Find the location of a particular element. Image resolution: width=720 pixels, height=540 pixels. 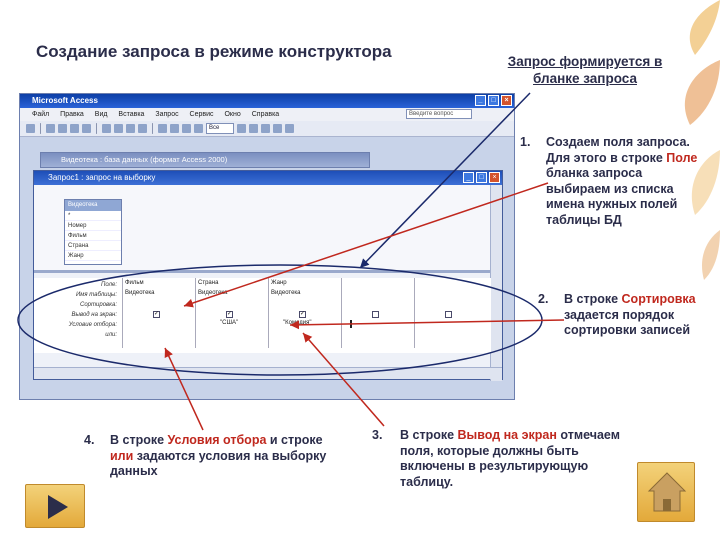

save-icon is located at coordinates (50, 128).